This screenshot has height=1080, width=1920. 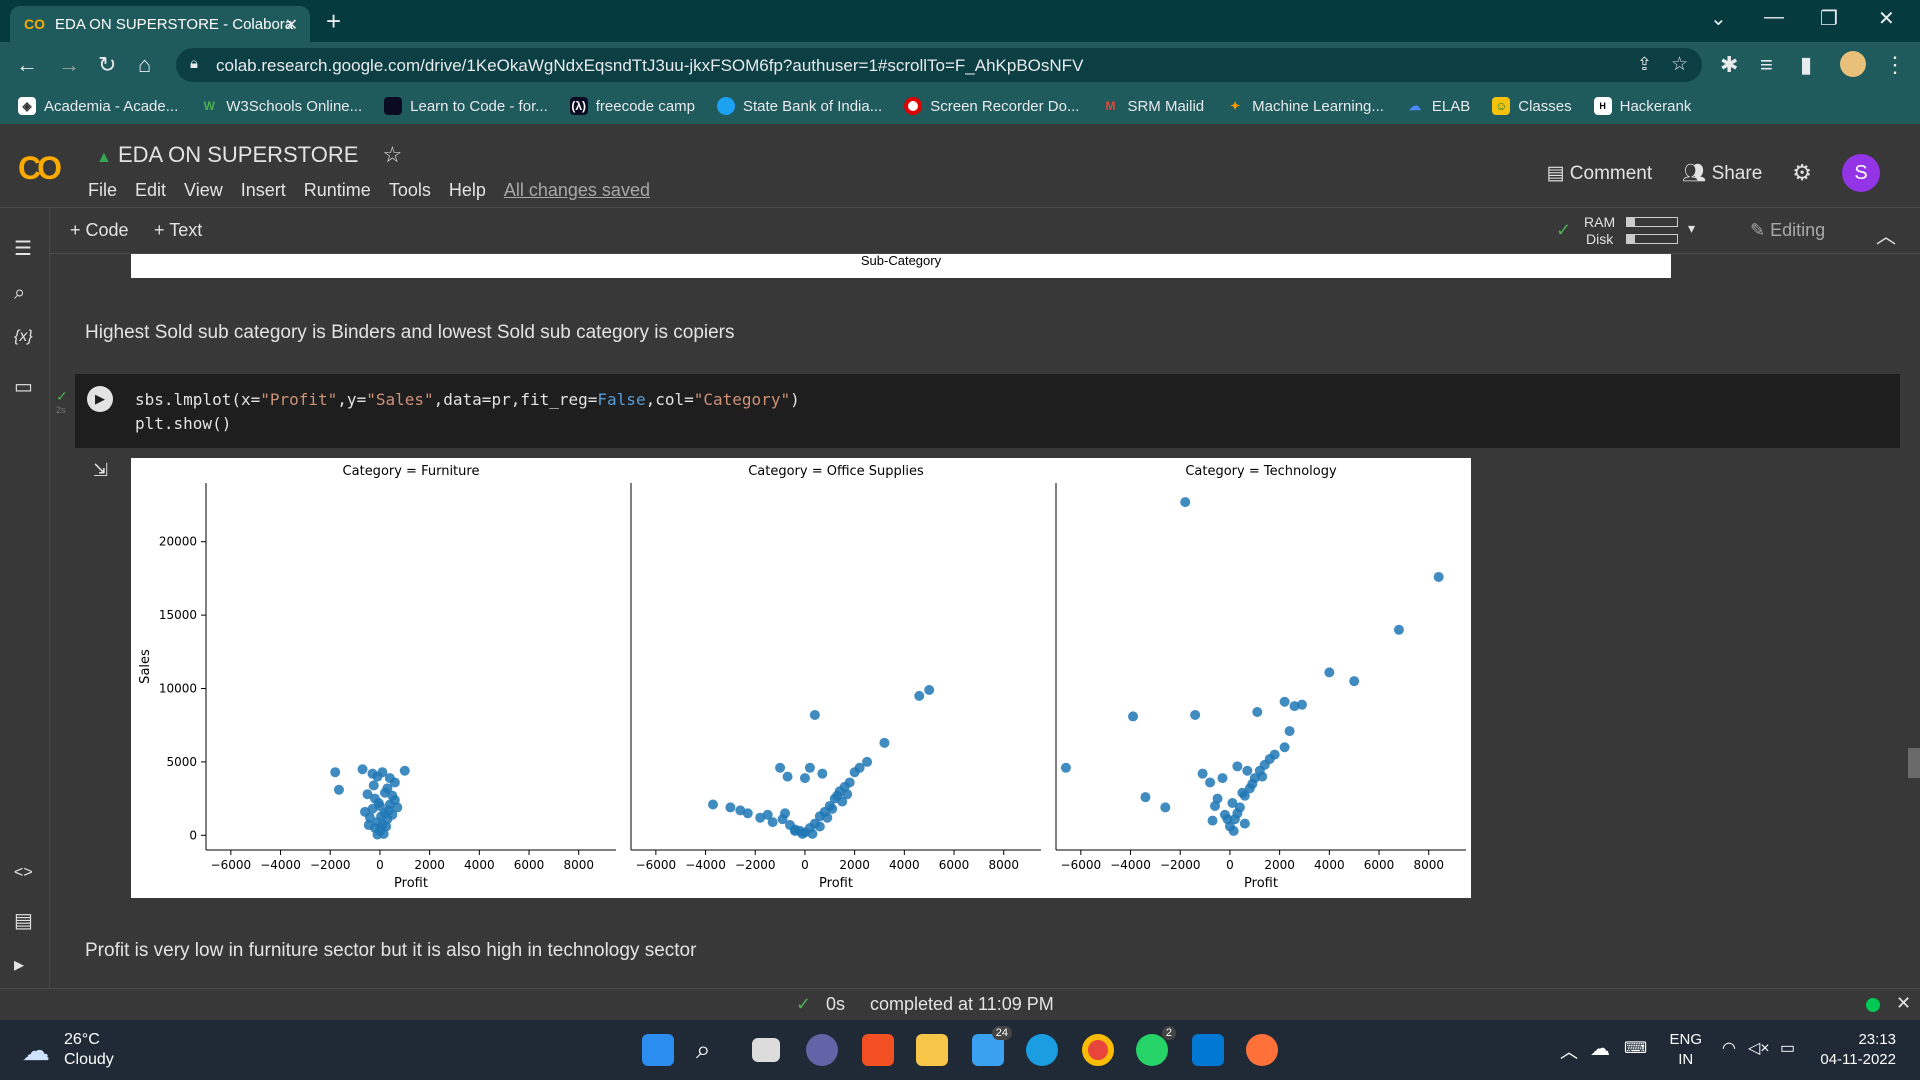 What do you see at coordinates (1156, 1046) in the screenshot?
I see `whatsapp-icon: 2` at bounding box center [1156, 1046].